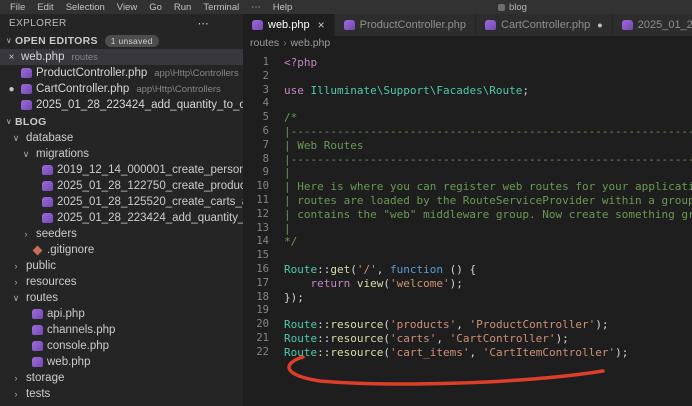 Image resolution: width=692 pixels, height=406 pixels. I want to click on open-editor-item-cartcontroller-php: ● CartController.php app\Http\Controllers, so click(121, 89).